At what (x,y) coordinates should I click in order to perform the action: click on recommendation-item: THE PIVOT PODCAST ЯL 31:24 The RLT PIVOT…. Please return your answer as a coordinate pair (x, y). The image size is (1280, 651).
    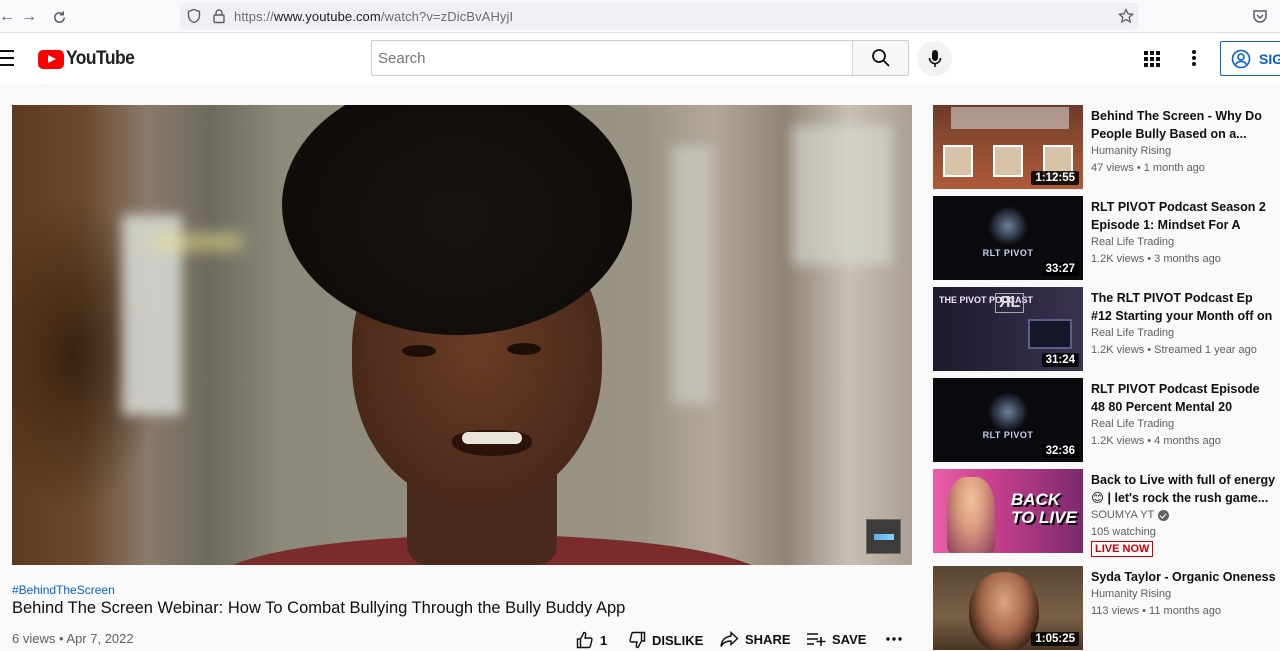
    Looking at the image, I should click on (1106, 329).